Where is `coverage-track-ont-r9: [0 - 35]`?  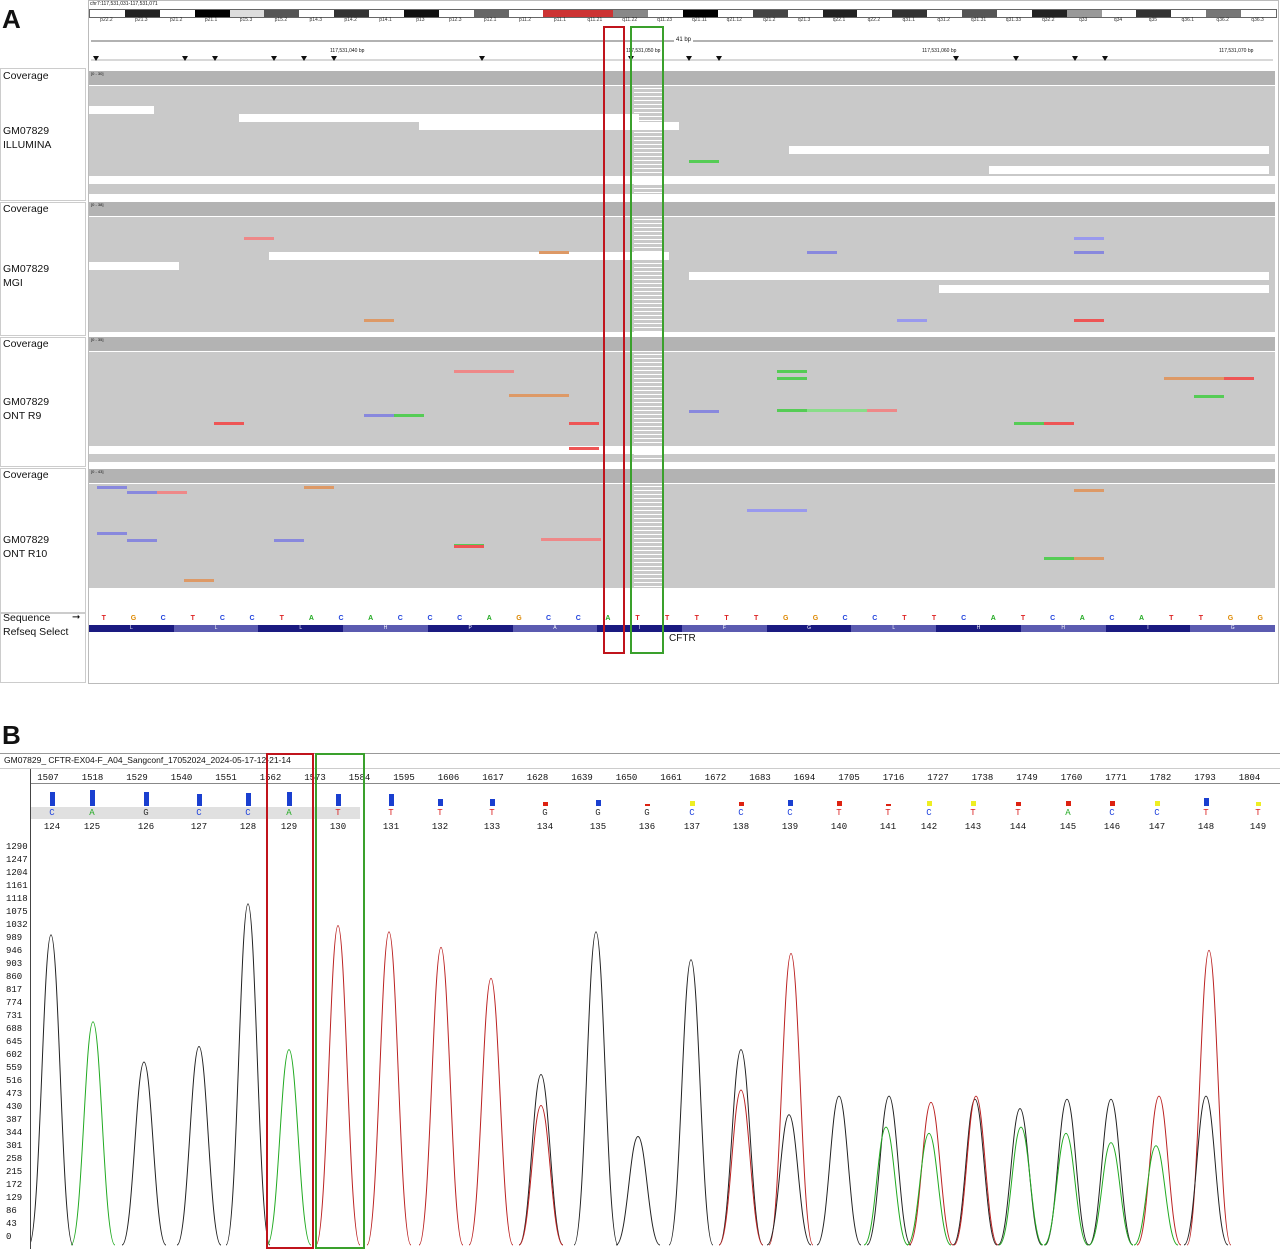 coverage-track-ont-r9: [0 - 35] is located at coordinates (682, 344).